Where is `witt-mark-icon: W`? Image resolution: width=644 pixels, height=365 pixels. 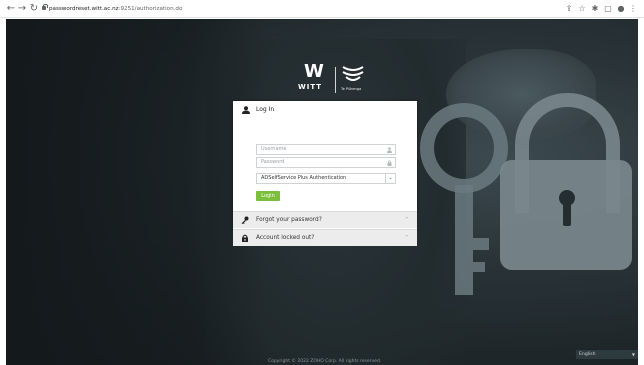 witt-mark-icon: W is located at coordinates (314, 71).